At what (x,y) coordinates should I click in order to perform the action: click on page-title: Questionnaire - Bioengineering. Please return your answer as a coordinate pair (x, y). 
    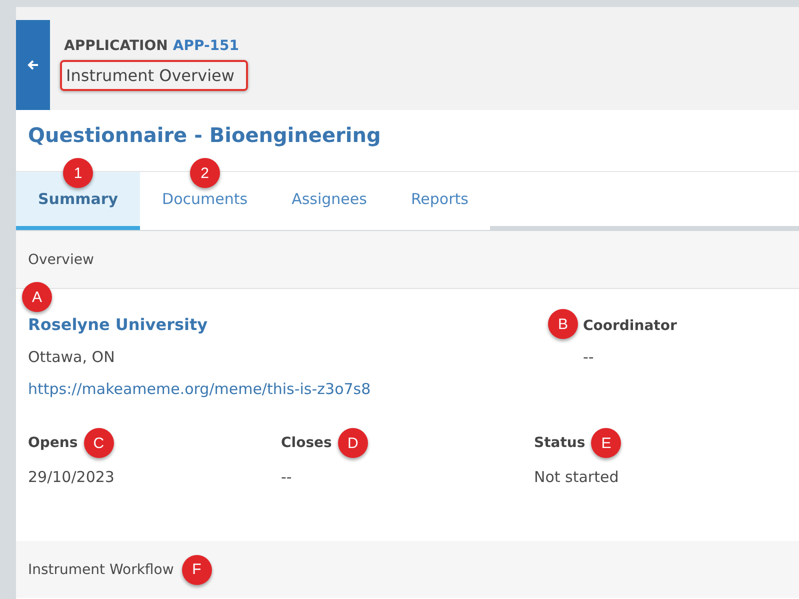
    Looking at the image, I should click on (205, 135).